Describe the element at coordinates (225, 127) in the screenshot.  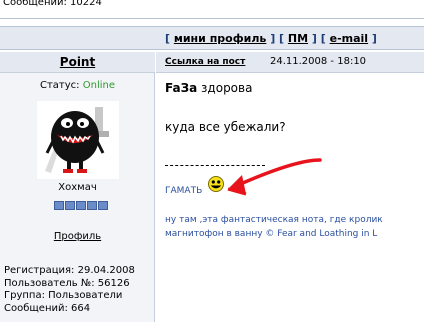
I see `post-line-2: куда все убежали?` at that location.